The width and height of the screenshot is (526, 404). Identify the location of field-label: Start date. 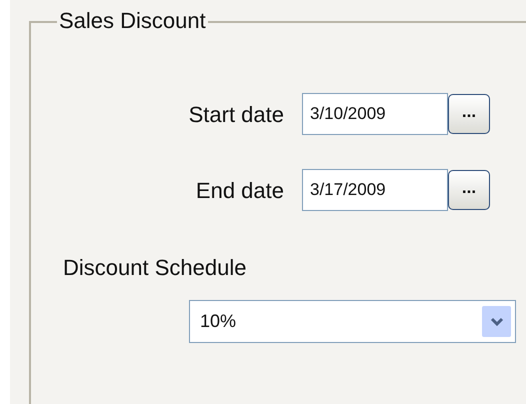
(236, 114).